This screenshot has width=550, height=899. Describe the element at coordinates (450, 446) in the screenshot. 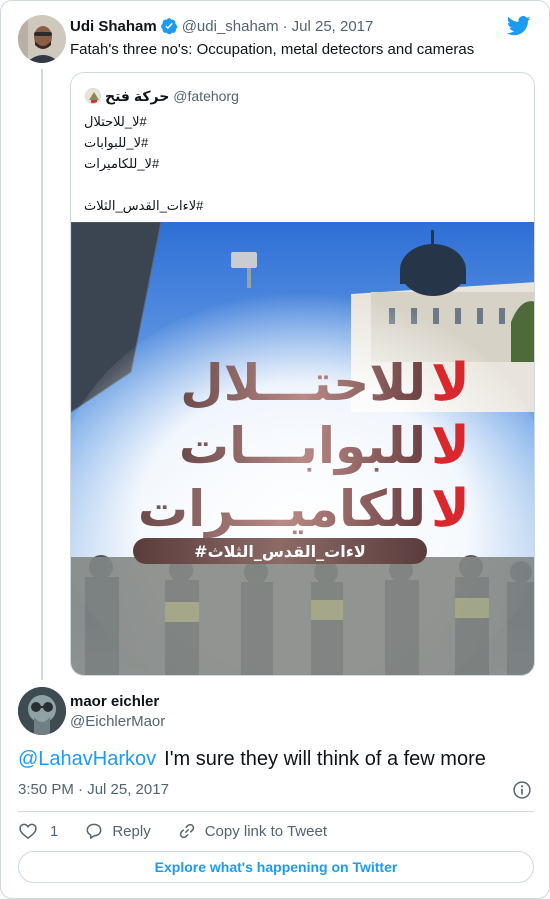

I see `slogan-no-2: لا` at that location.